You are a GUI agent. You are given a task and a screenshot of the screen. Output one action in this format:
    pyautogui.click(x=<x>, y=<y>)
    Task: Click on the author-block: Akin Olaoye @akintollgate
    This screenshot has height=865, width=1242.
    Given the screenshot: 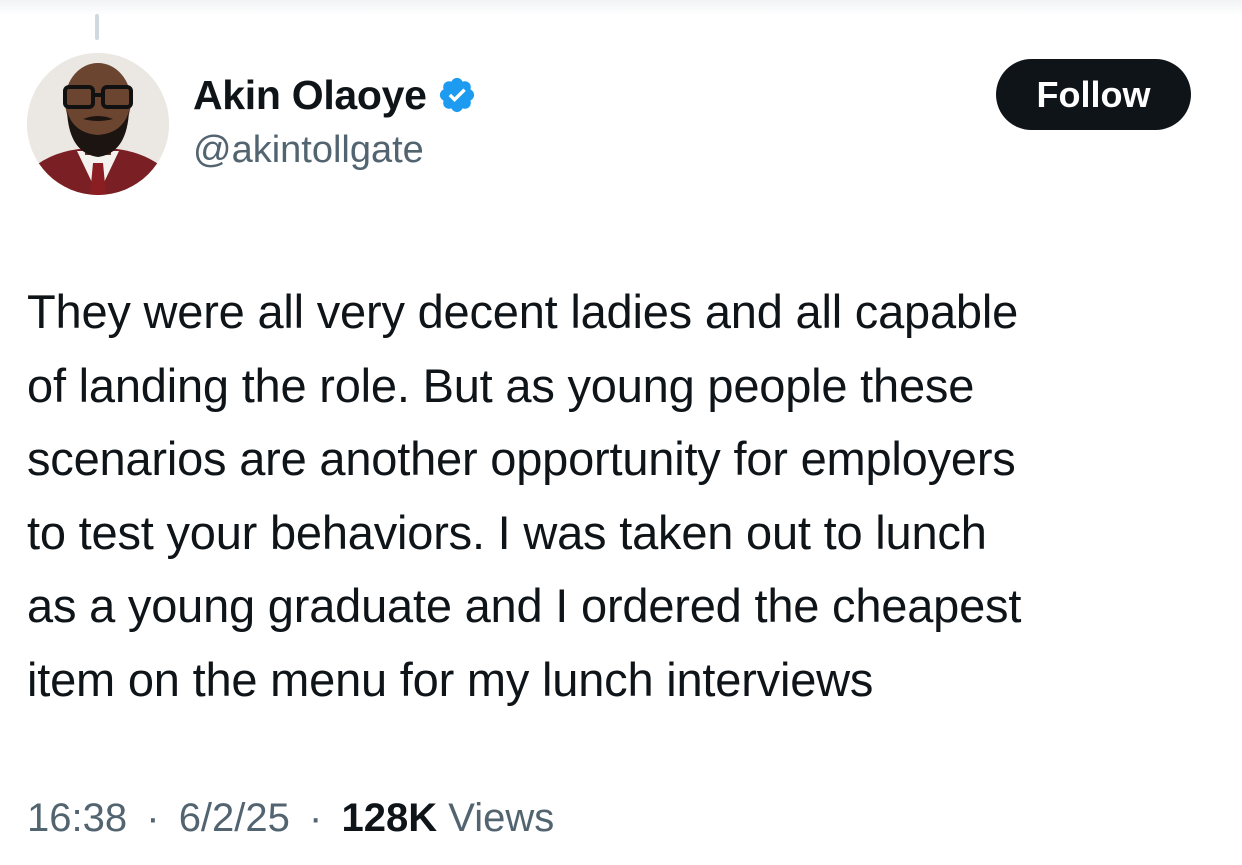 What is the action you would take?
    pyautogui.click(x=335, y=123)
    